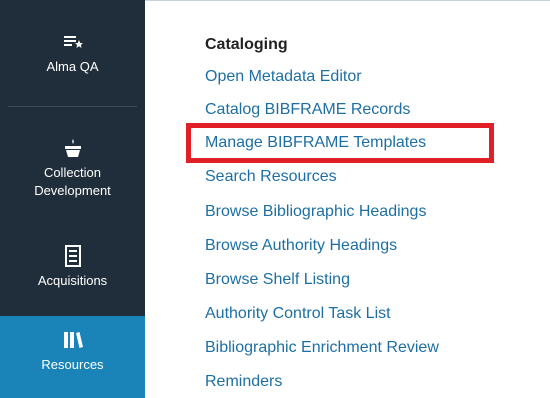  I want to click on menu-link-search-resources: Search Resources, so click(271, 177).